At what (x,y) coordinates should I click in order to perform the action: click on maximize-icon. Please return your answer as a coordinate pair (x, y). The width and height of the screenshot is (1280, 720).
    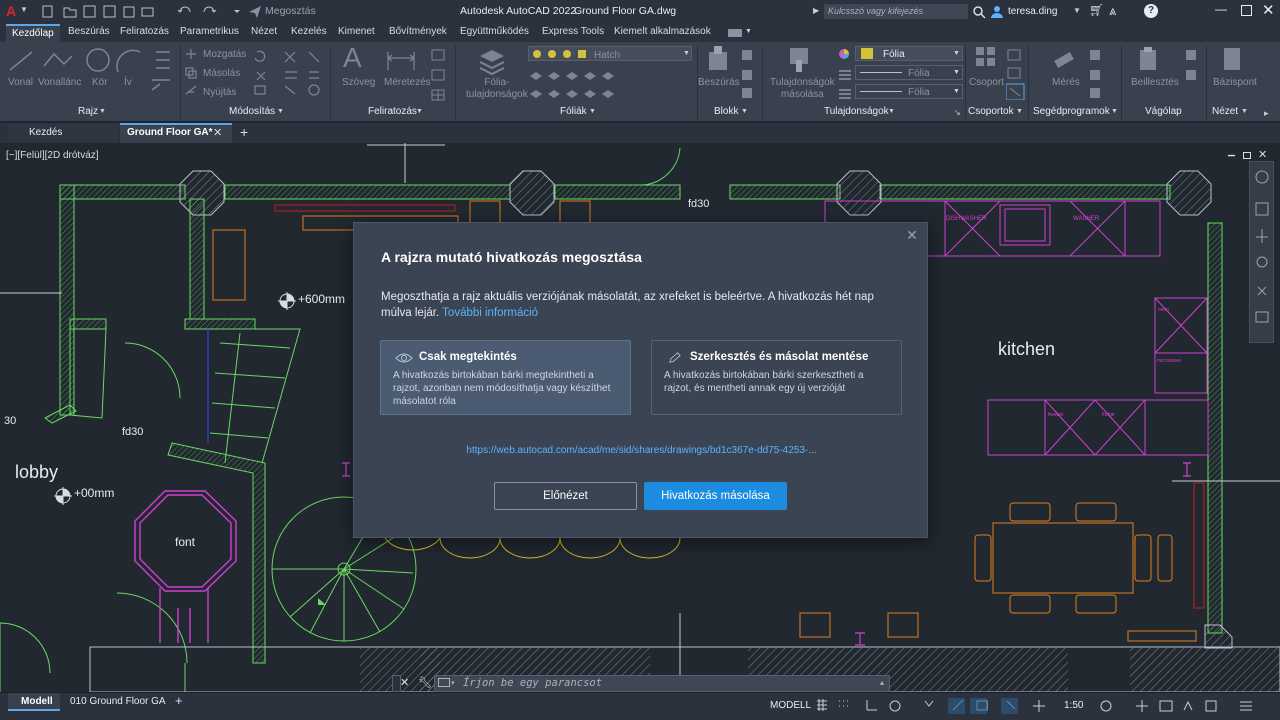
    Looking at the image, I should click on (1246, 10).